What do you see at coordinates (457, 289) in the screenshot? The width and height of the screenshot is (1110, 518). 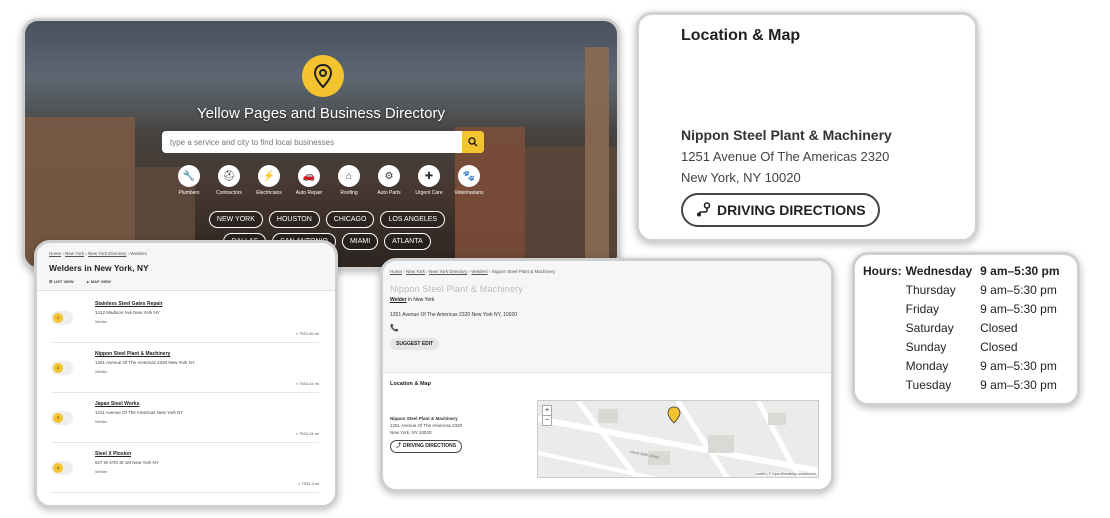 I see `business-title: Nippon Steel Plant & Machinery` at bounding box center [457, 289].